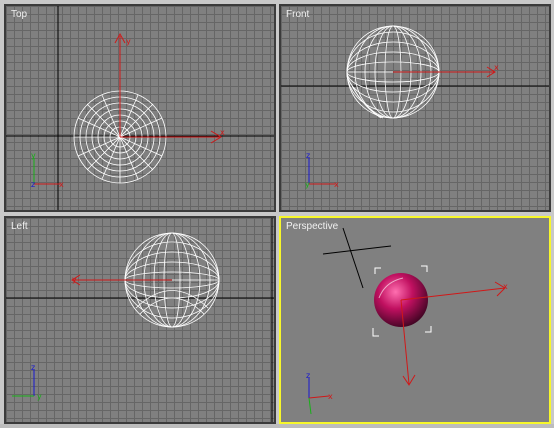 The image size is (554, 428). I want to click on axis-tripod-left, so click(23, 383).